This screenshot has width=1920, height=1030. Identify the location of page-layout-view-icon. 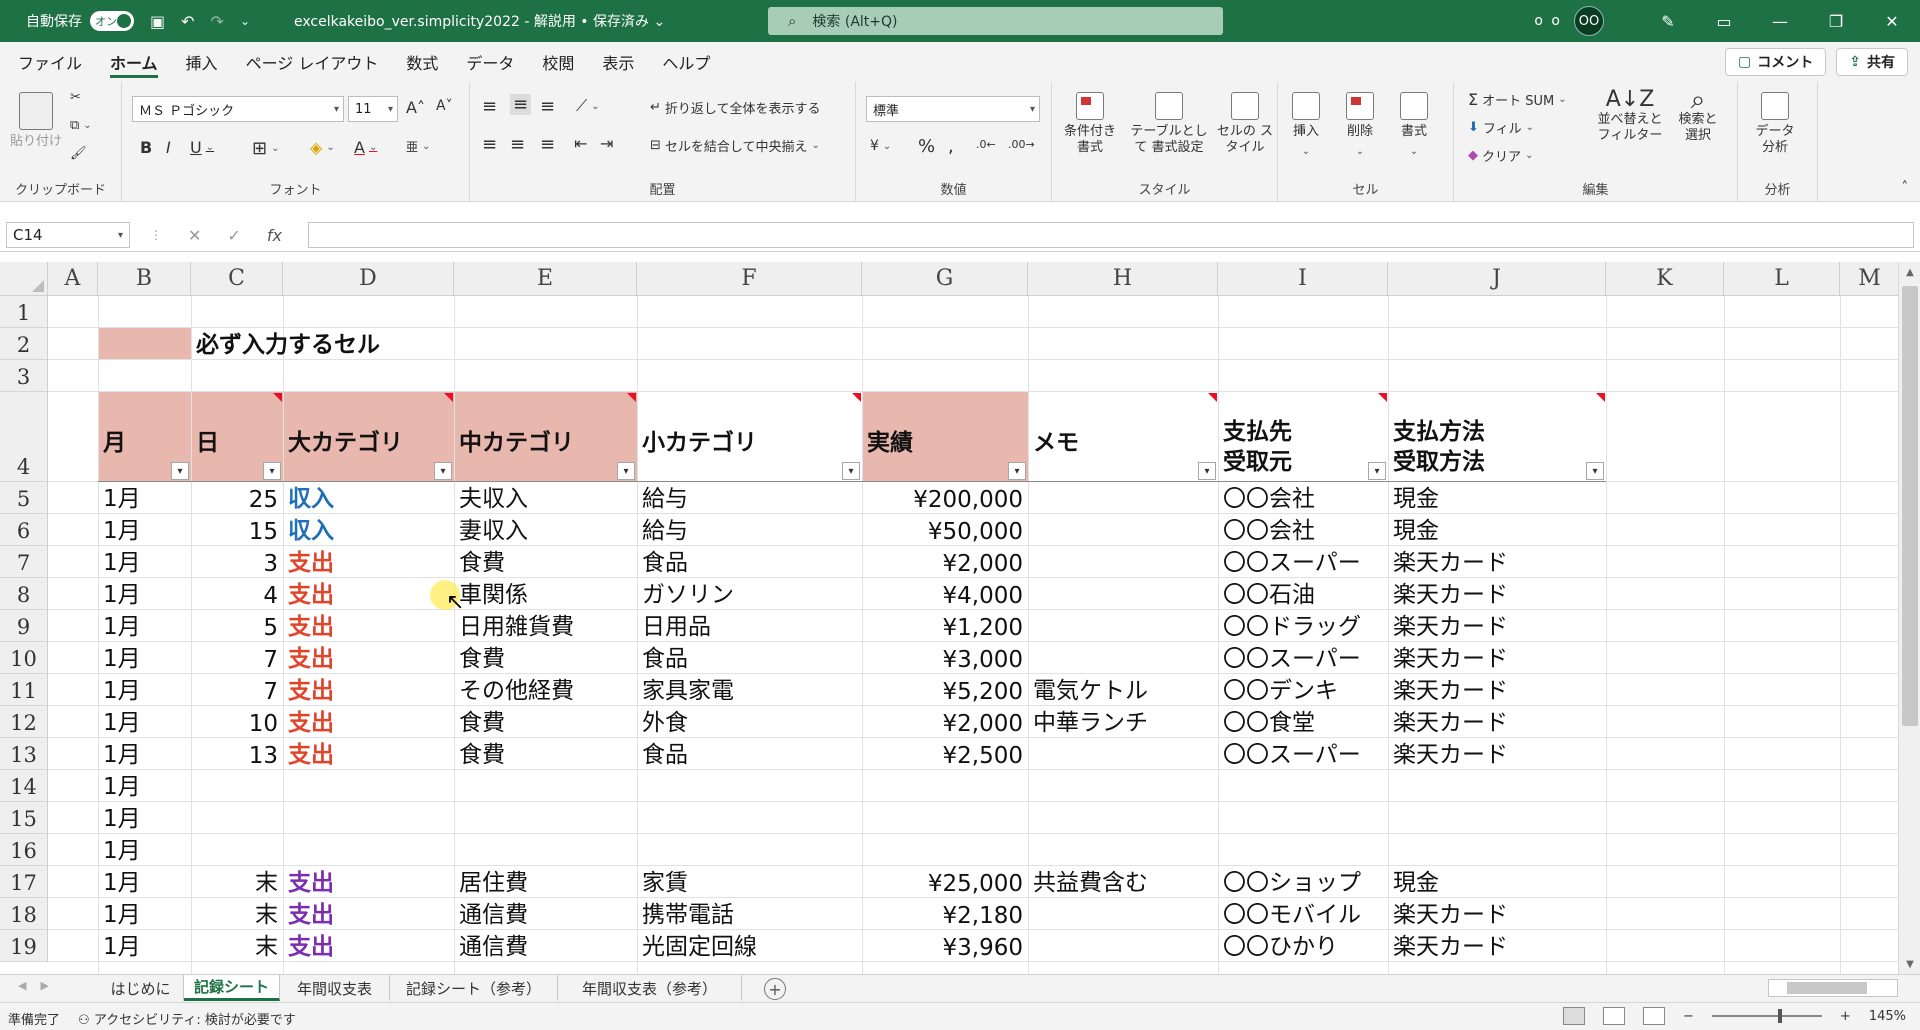
(1614, 1016).